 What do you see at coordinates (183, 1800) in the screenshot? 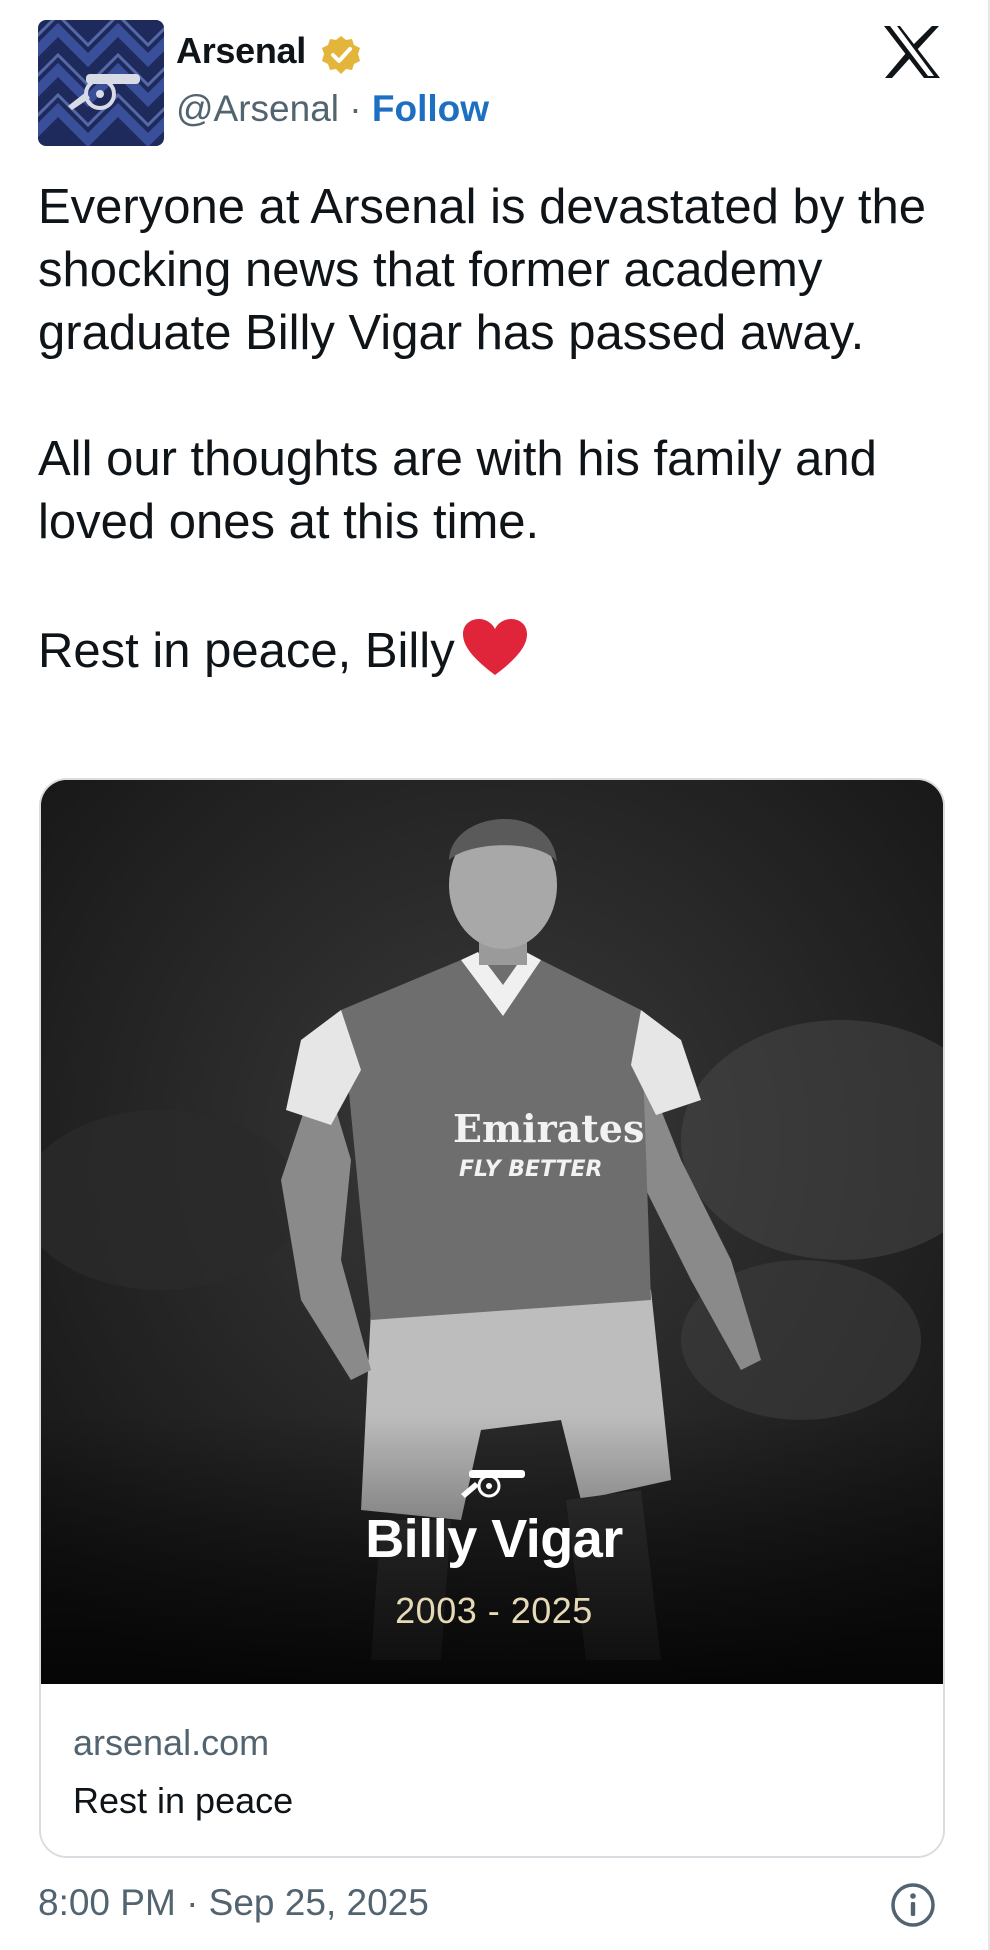
I see `link-title: Rest in peace` at bounding box center [183, 1800].